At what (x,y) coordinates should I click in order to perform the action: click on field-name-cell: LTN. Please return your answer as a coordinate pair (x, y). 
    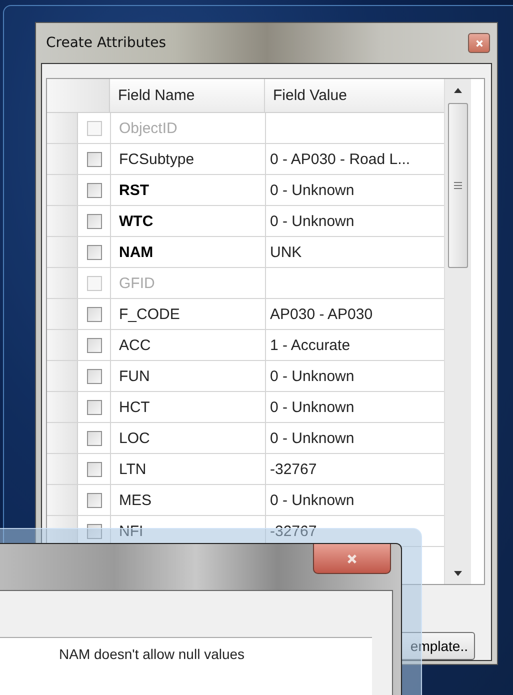
    Looking at the image, I should click on (188, 469).